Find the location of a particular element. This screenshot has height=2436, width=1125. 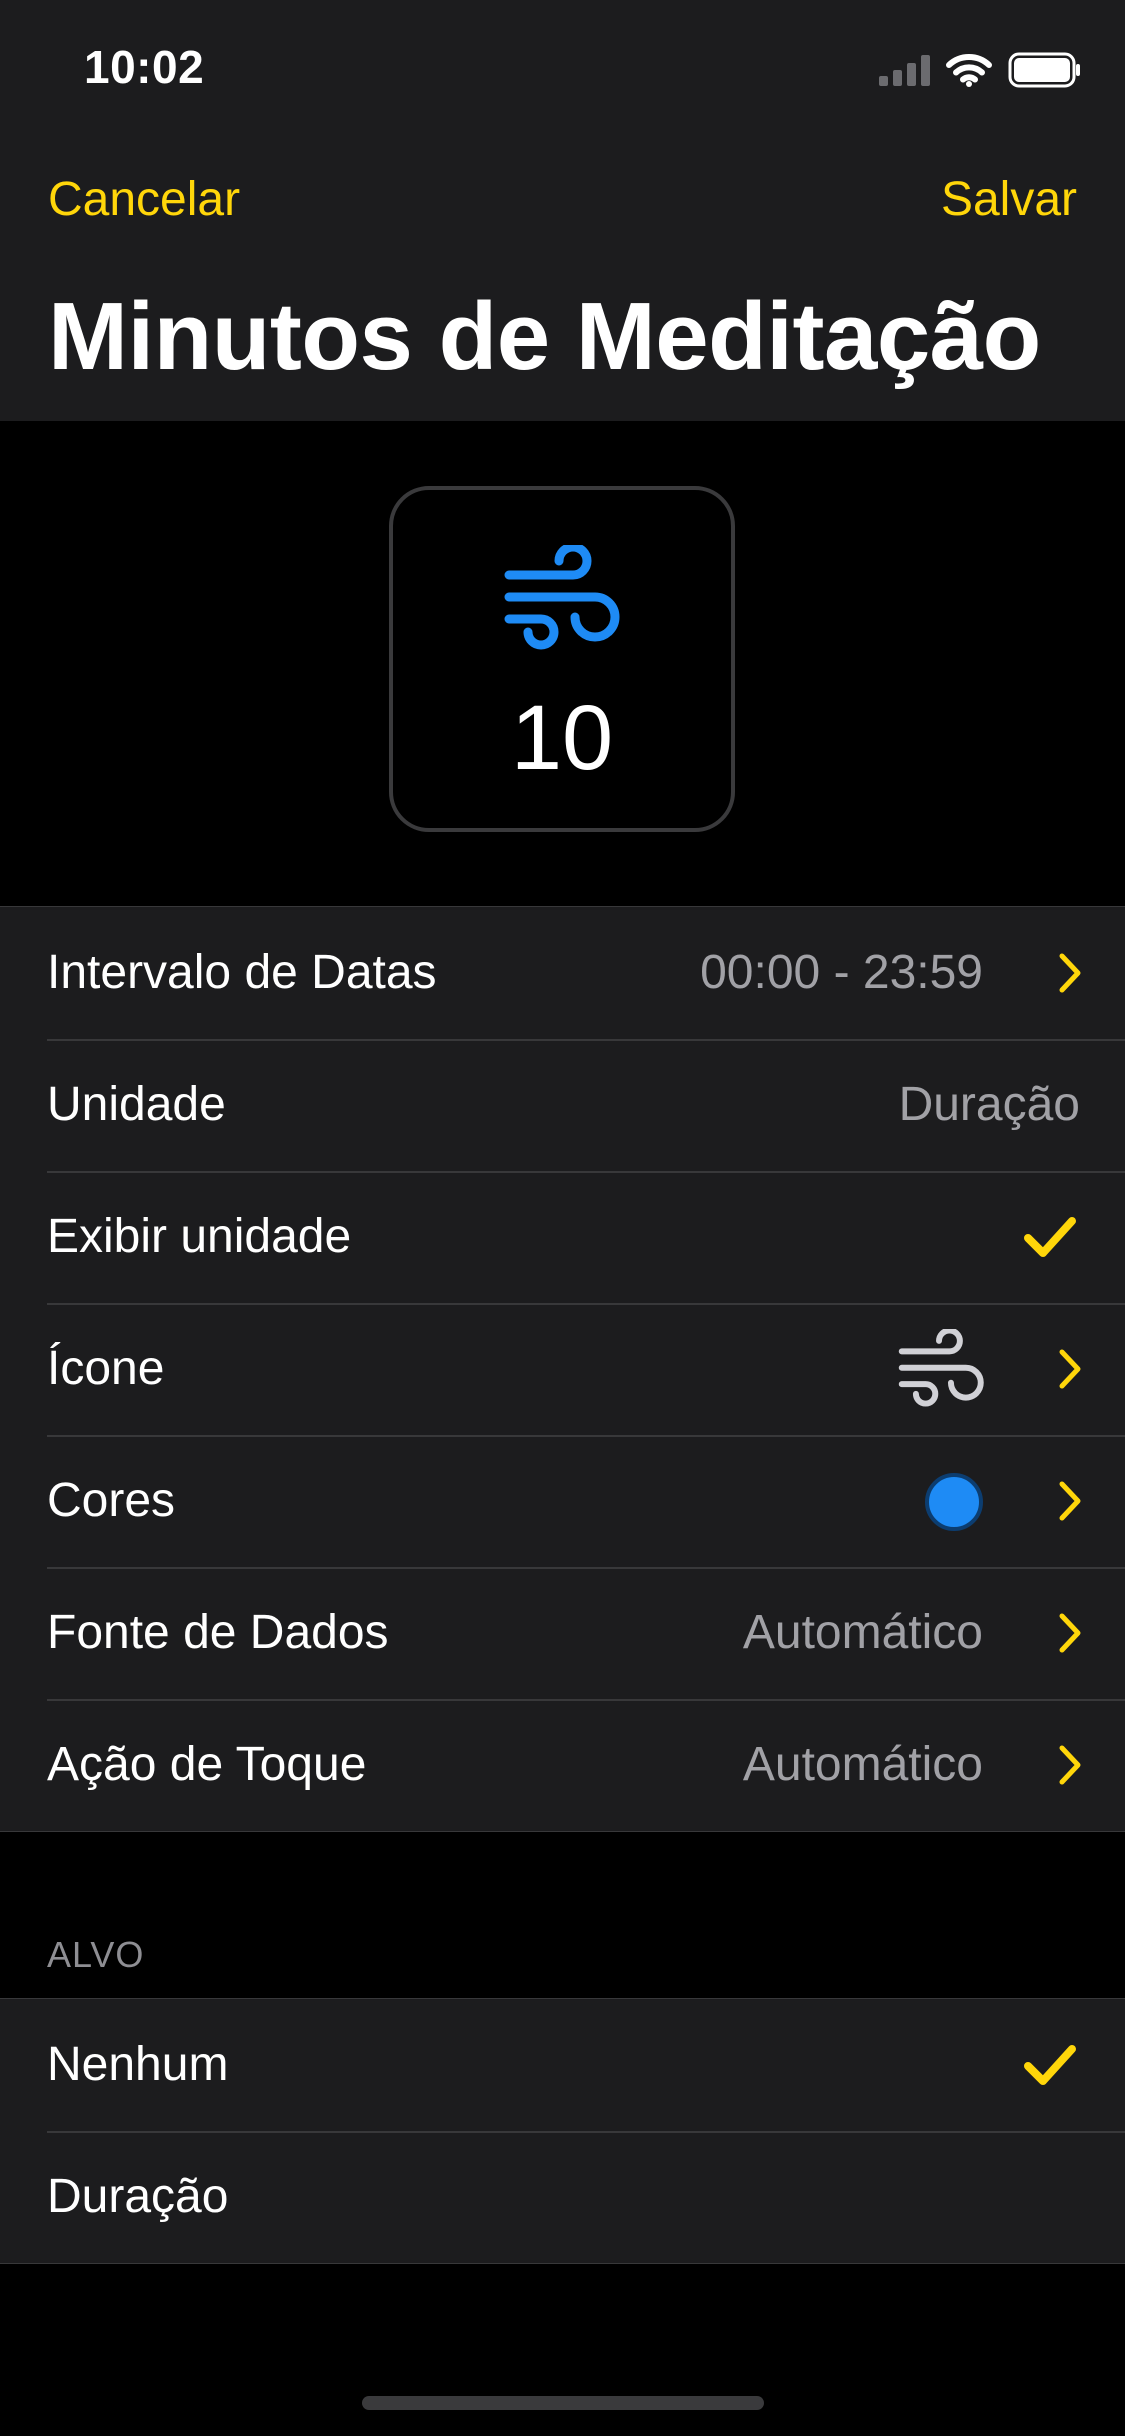

row-label: Duração is located at coordinates (138, 2196).